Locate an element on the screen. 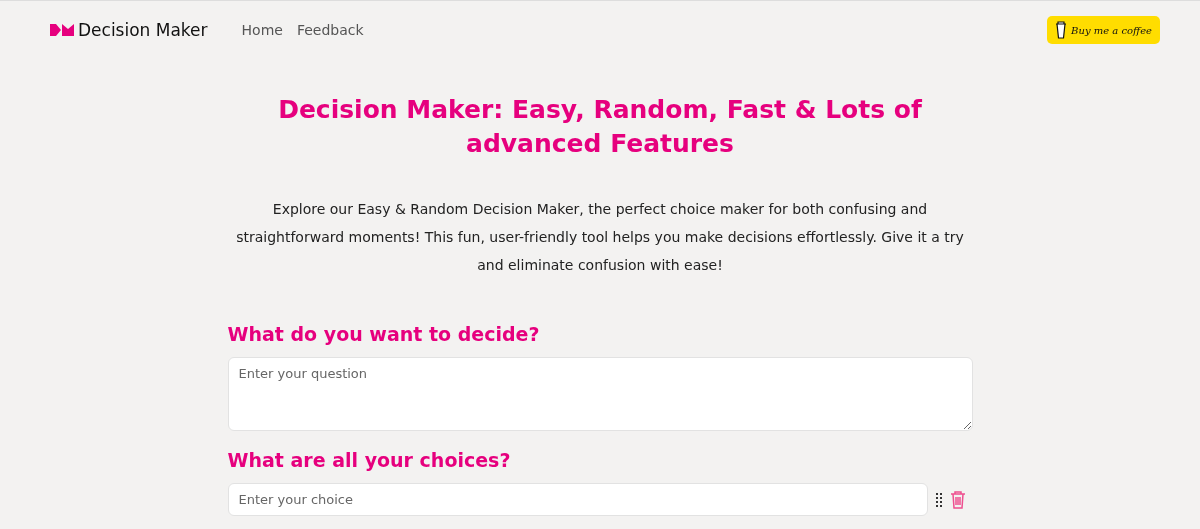  nav-link: Feedback is located at coordinates (330, 30).